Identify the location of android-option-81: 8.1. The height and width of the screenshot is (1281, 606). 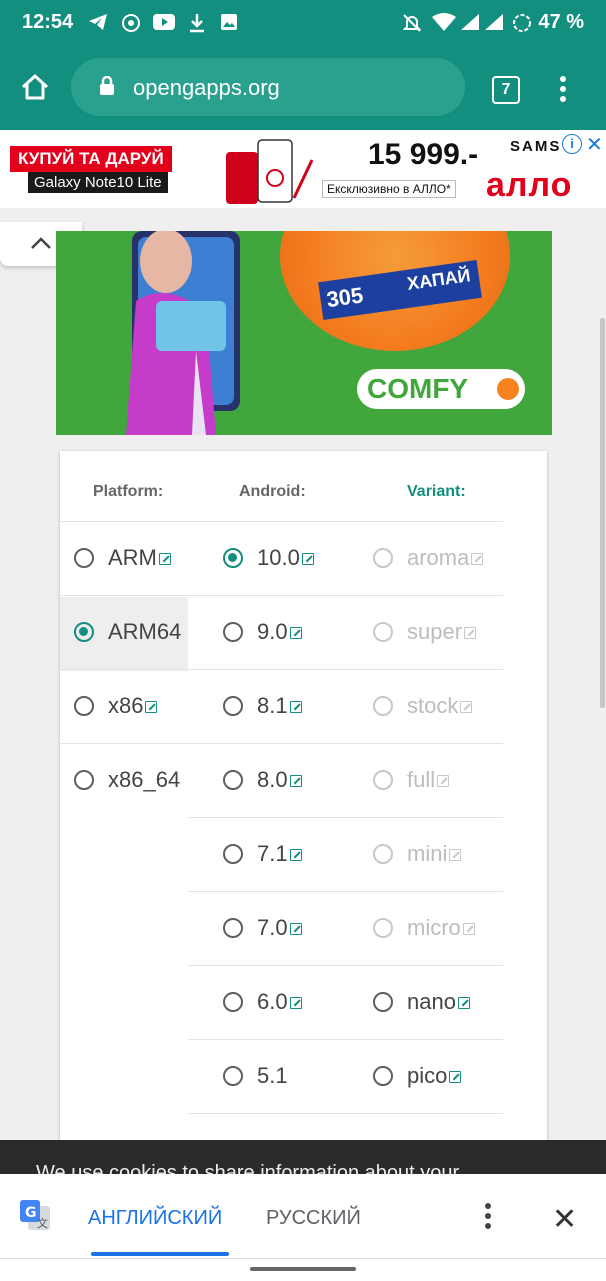
(298, 706).